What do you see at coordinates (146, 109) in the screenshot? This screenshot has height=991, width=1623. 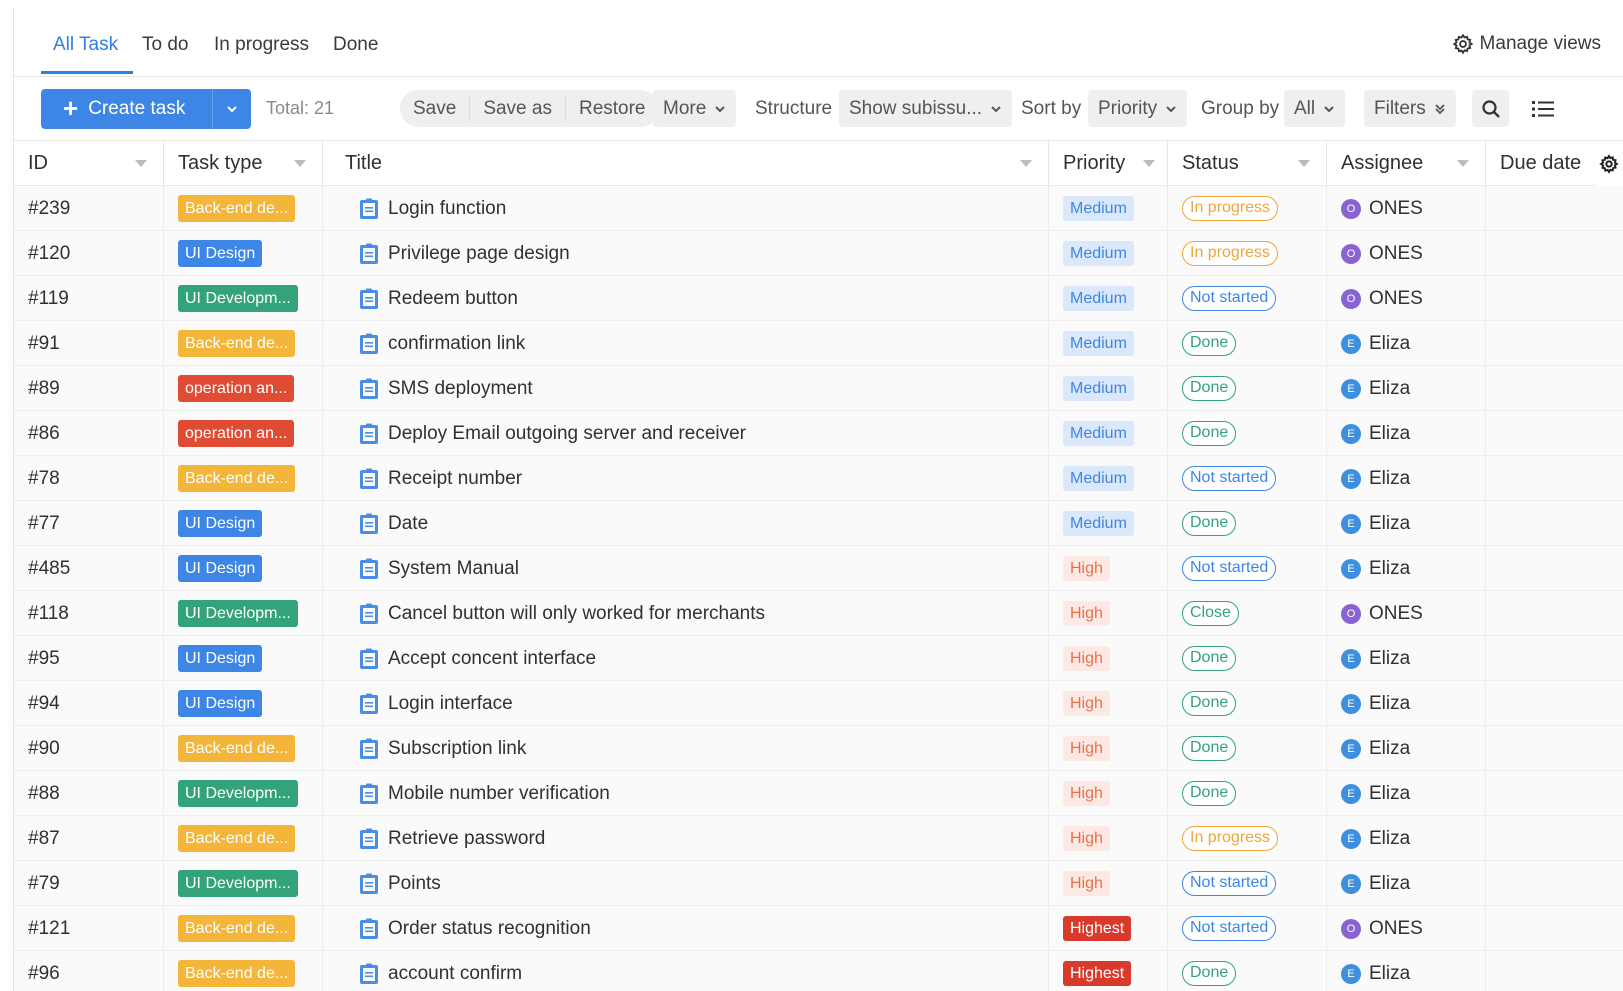 I see `create-task-button: + Create task` at bounding box center [146, 109].